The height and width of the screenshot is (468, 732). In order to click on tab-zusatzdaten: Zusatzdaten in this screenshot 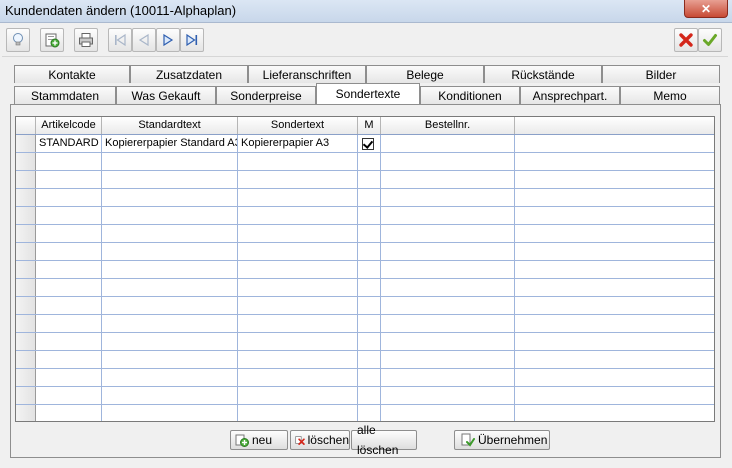, I will do `click(189, 74)`.